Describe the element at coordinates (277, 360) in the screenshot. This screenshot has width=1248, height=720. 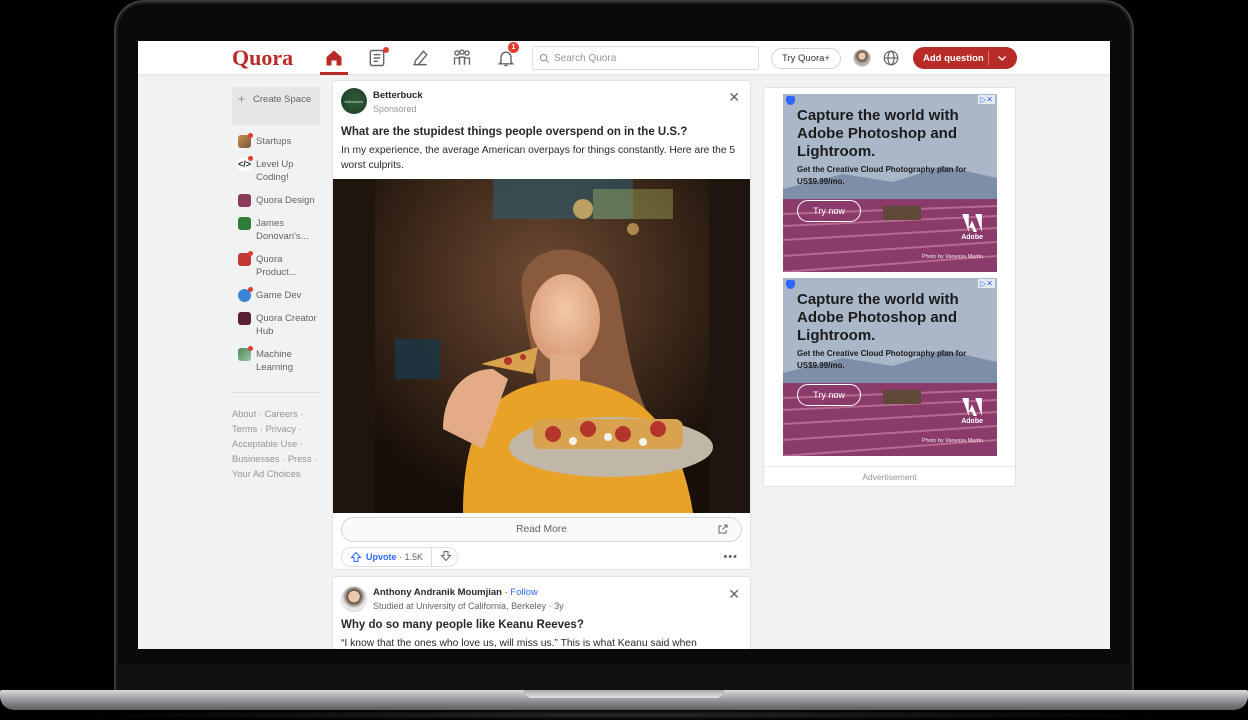
I see `sidebar-item-machine-learning: Machine Learning` at that location.